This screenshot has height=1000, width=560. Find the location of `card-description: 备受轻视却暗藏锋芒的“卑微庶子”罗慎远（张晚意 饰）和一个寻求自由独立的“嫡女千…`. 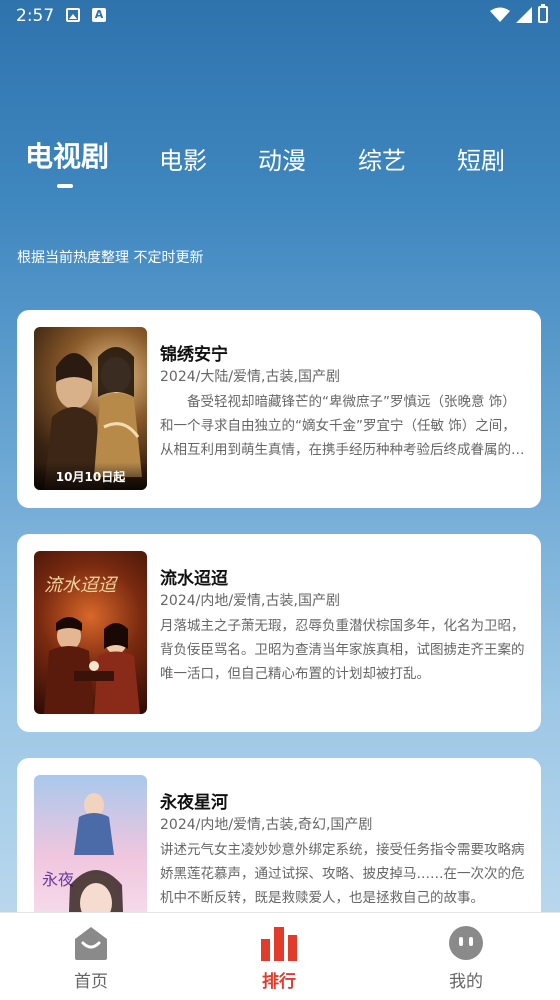

card-description: 备受轻视却暗藏锋芒的“卑微庶子”罗慎远（张晚意 饰）和一个寻求自由独立的“嫡女千… is located at coordinates (342, 426).